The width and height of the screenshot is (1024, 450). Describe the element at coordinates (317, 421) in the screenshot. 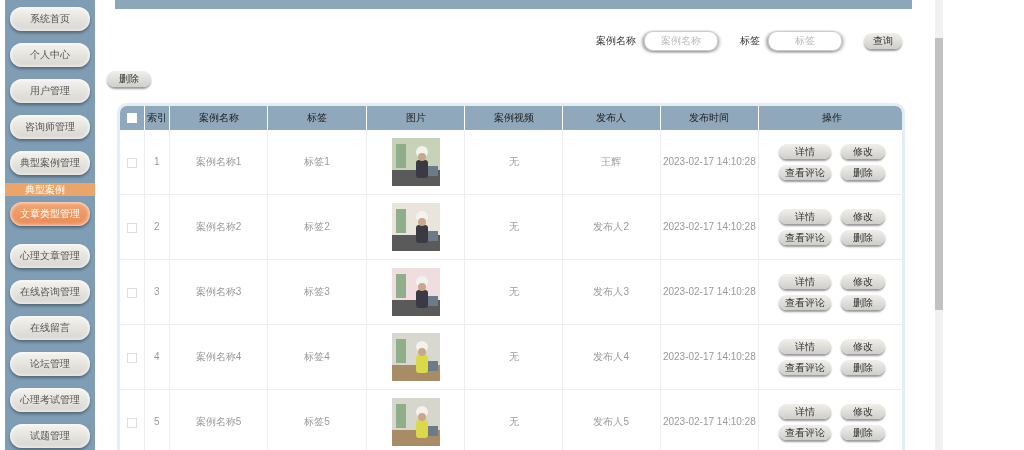

I see `table-cell: 标签5` at that location.